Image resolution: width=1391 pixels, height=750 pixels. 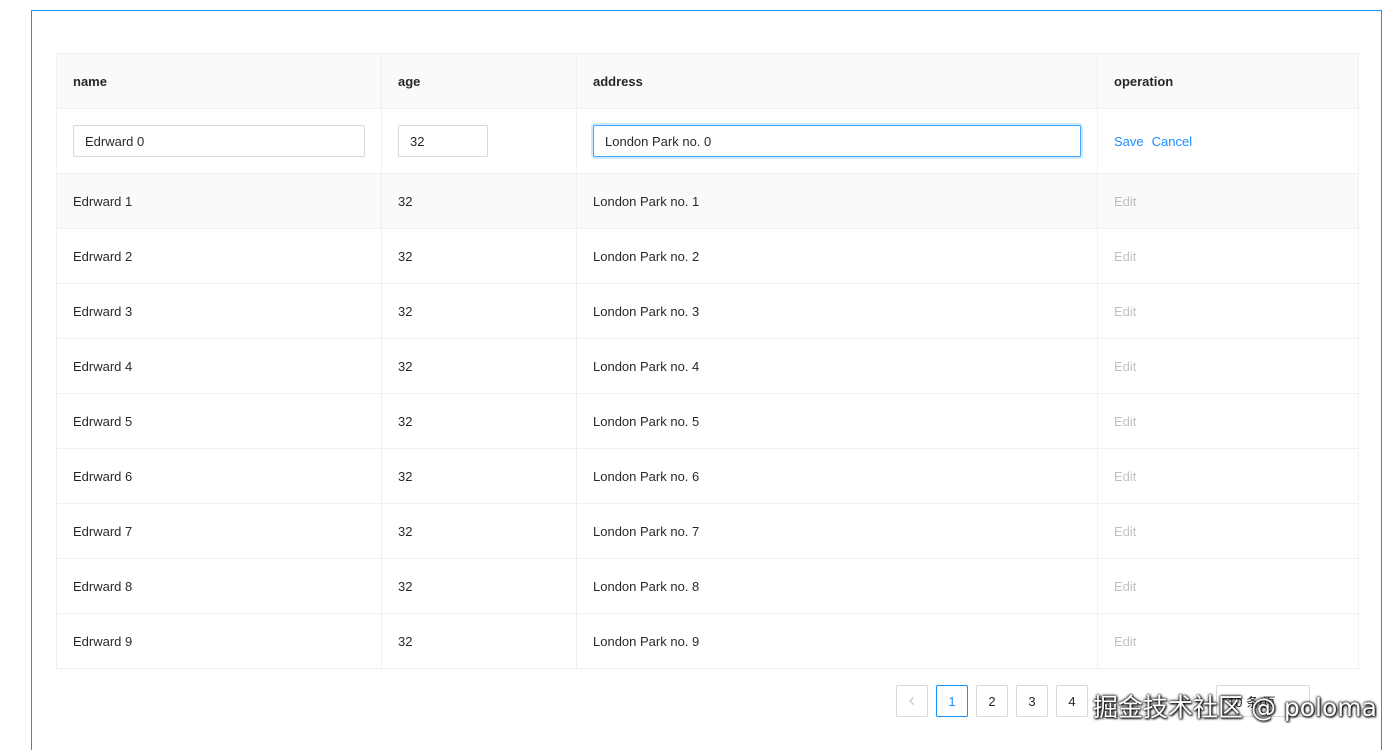 I want to click on column-header-age: age, so click(x=479, y=81).